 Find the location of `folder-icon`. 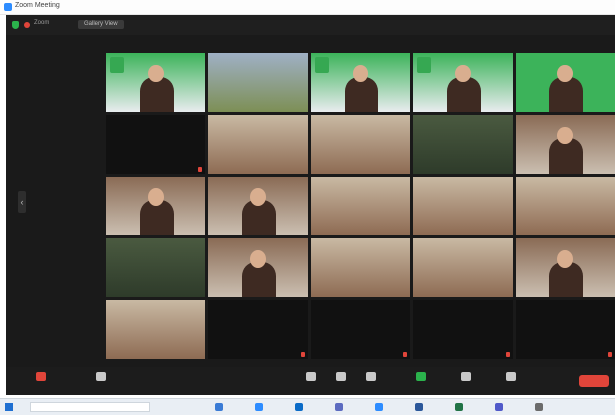

folder-icon is located at coordinates (219, 407).